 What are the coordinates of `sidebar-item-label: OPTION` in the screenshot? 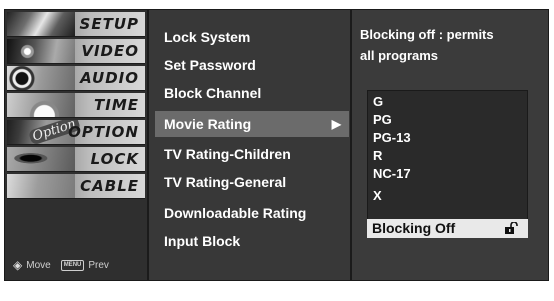 It's located at (103, 132).